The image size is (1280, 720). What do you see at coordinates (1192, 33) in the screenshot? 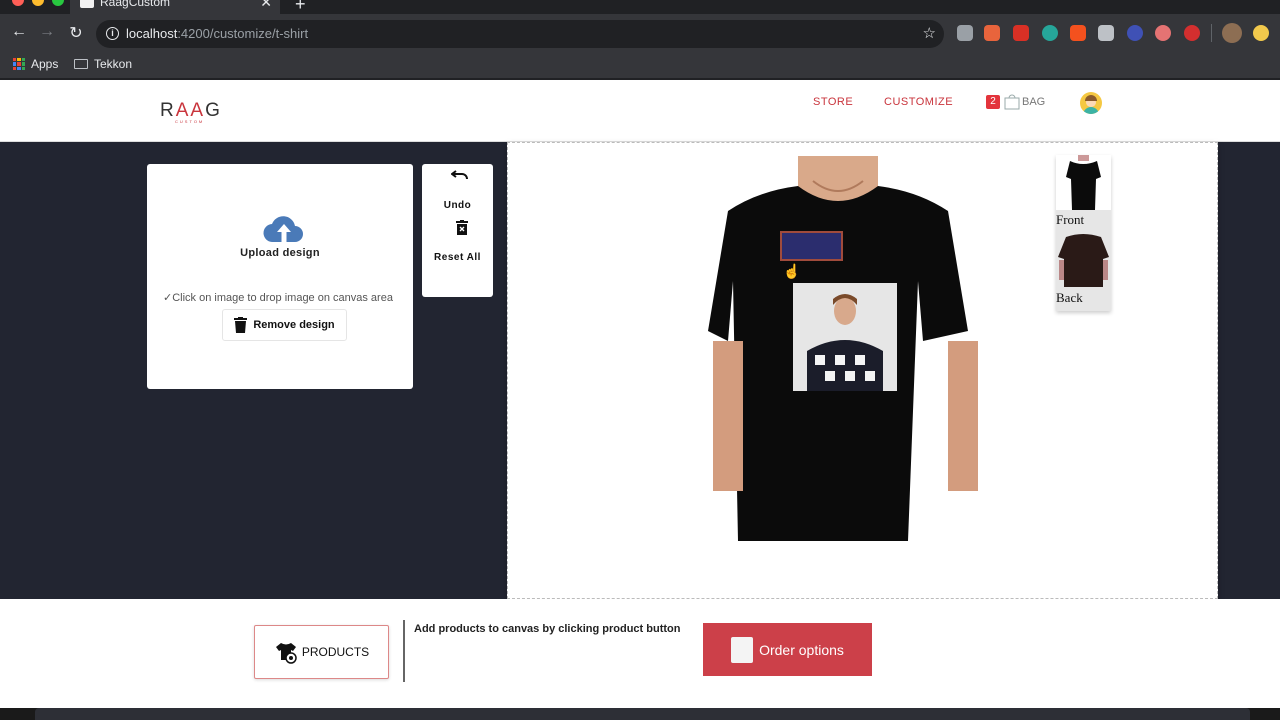
I see `hand-ext-icon` at bounding box center [1192, 33].